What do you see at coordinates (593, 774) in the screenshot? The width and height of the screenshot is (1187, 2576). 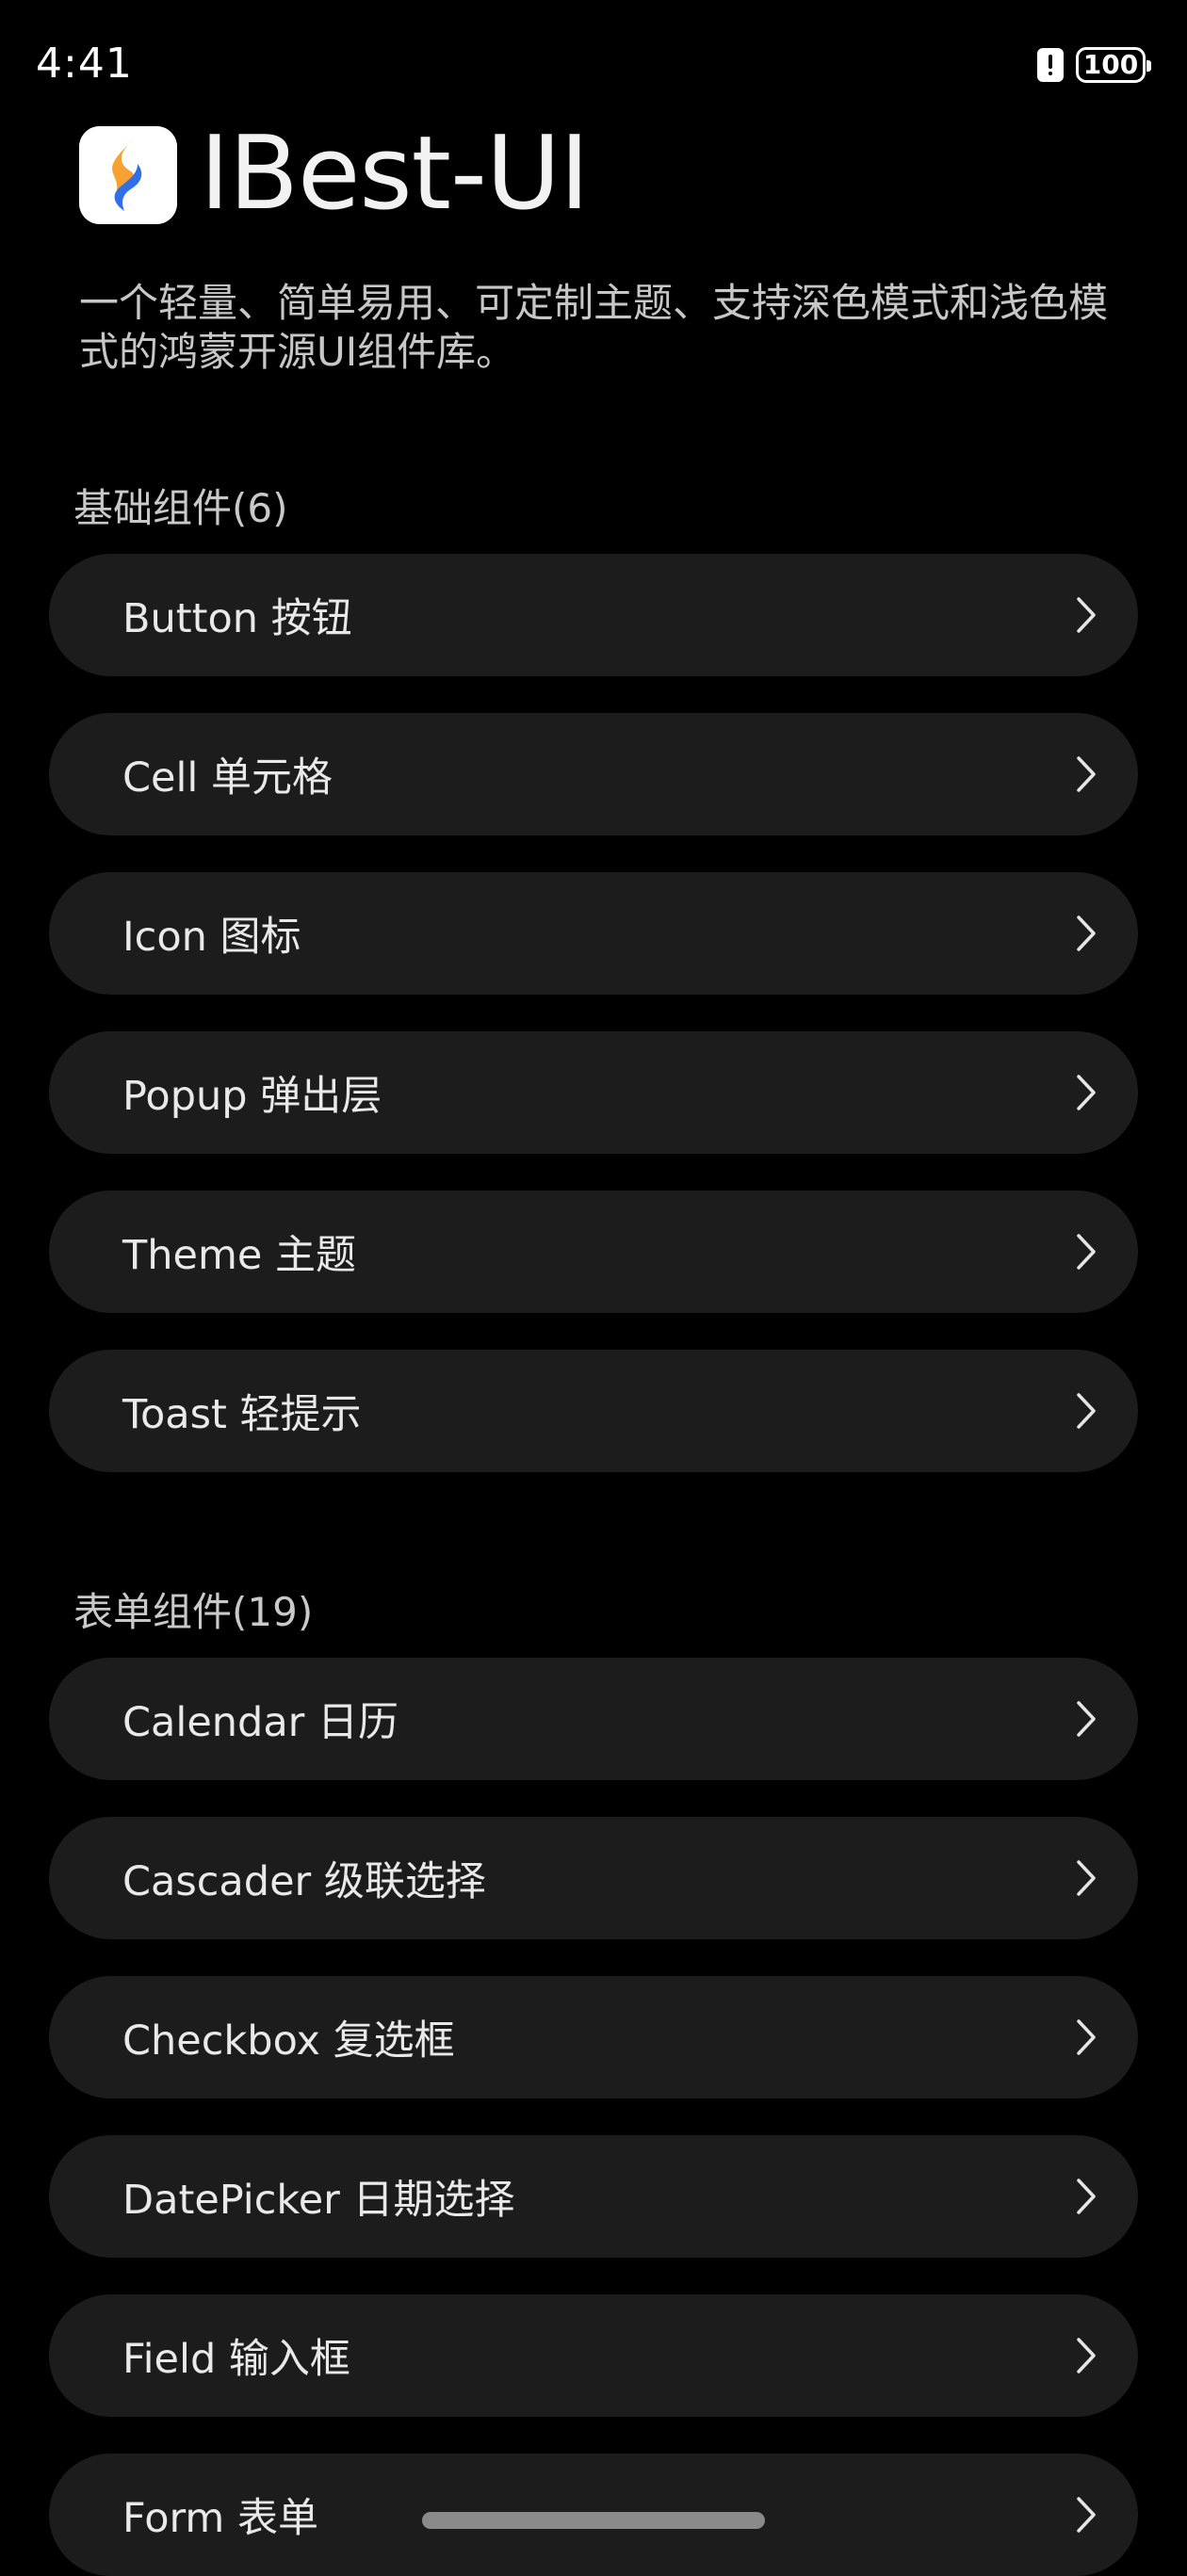 I see `list-item-cell: Cell 单元格` at bounding box center [593, 774].